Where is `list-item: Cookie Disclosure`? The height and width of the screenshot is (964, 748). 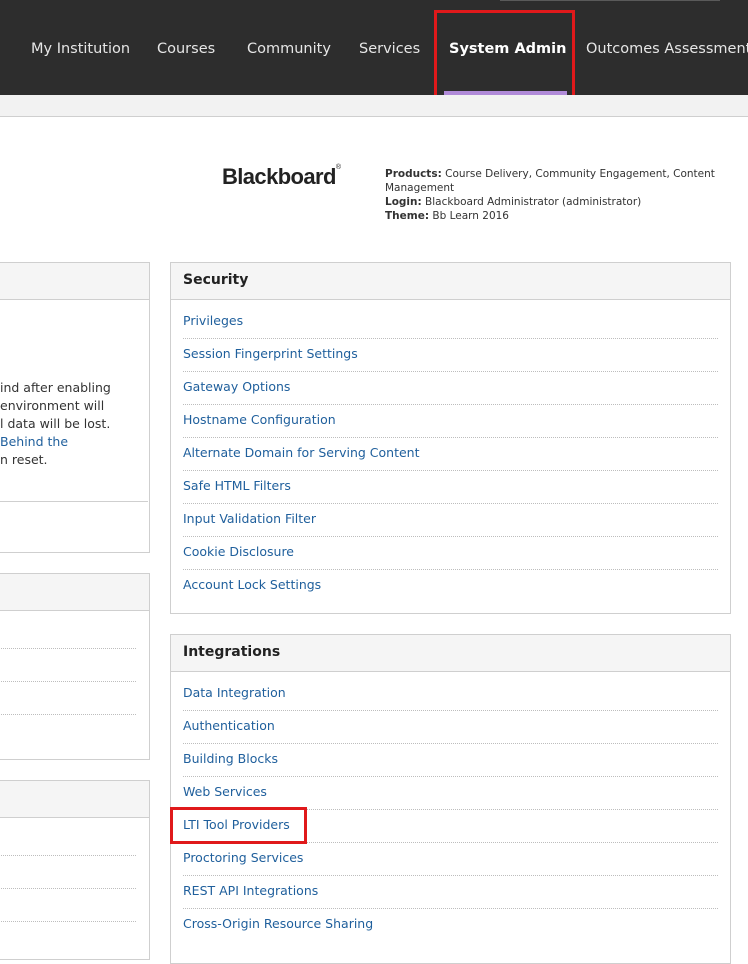 list-item: Cookie Disclosure is located at coordinates (450, 553).